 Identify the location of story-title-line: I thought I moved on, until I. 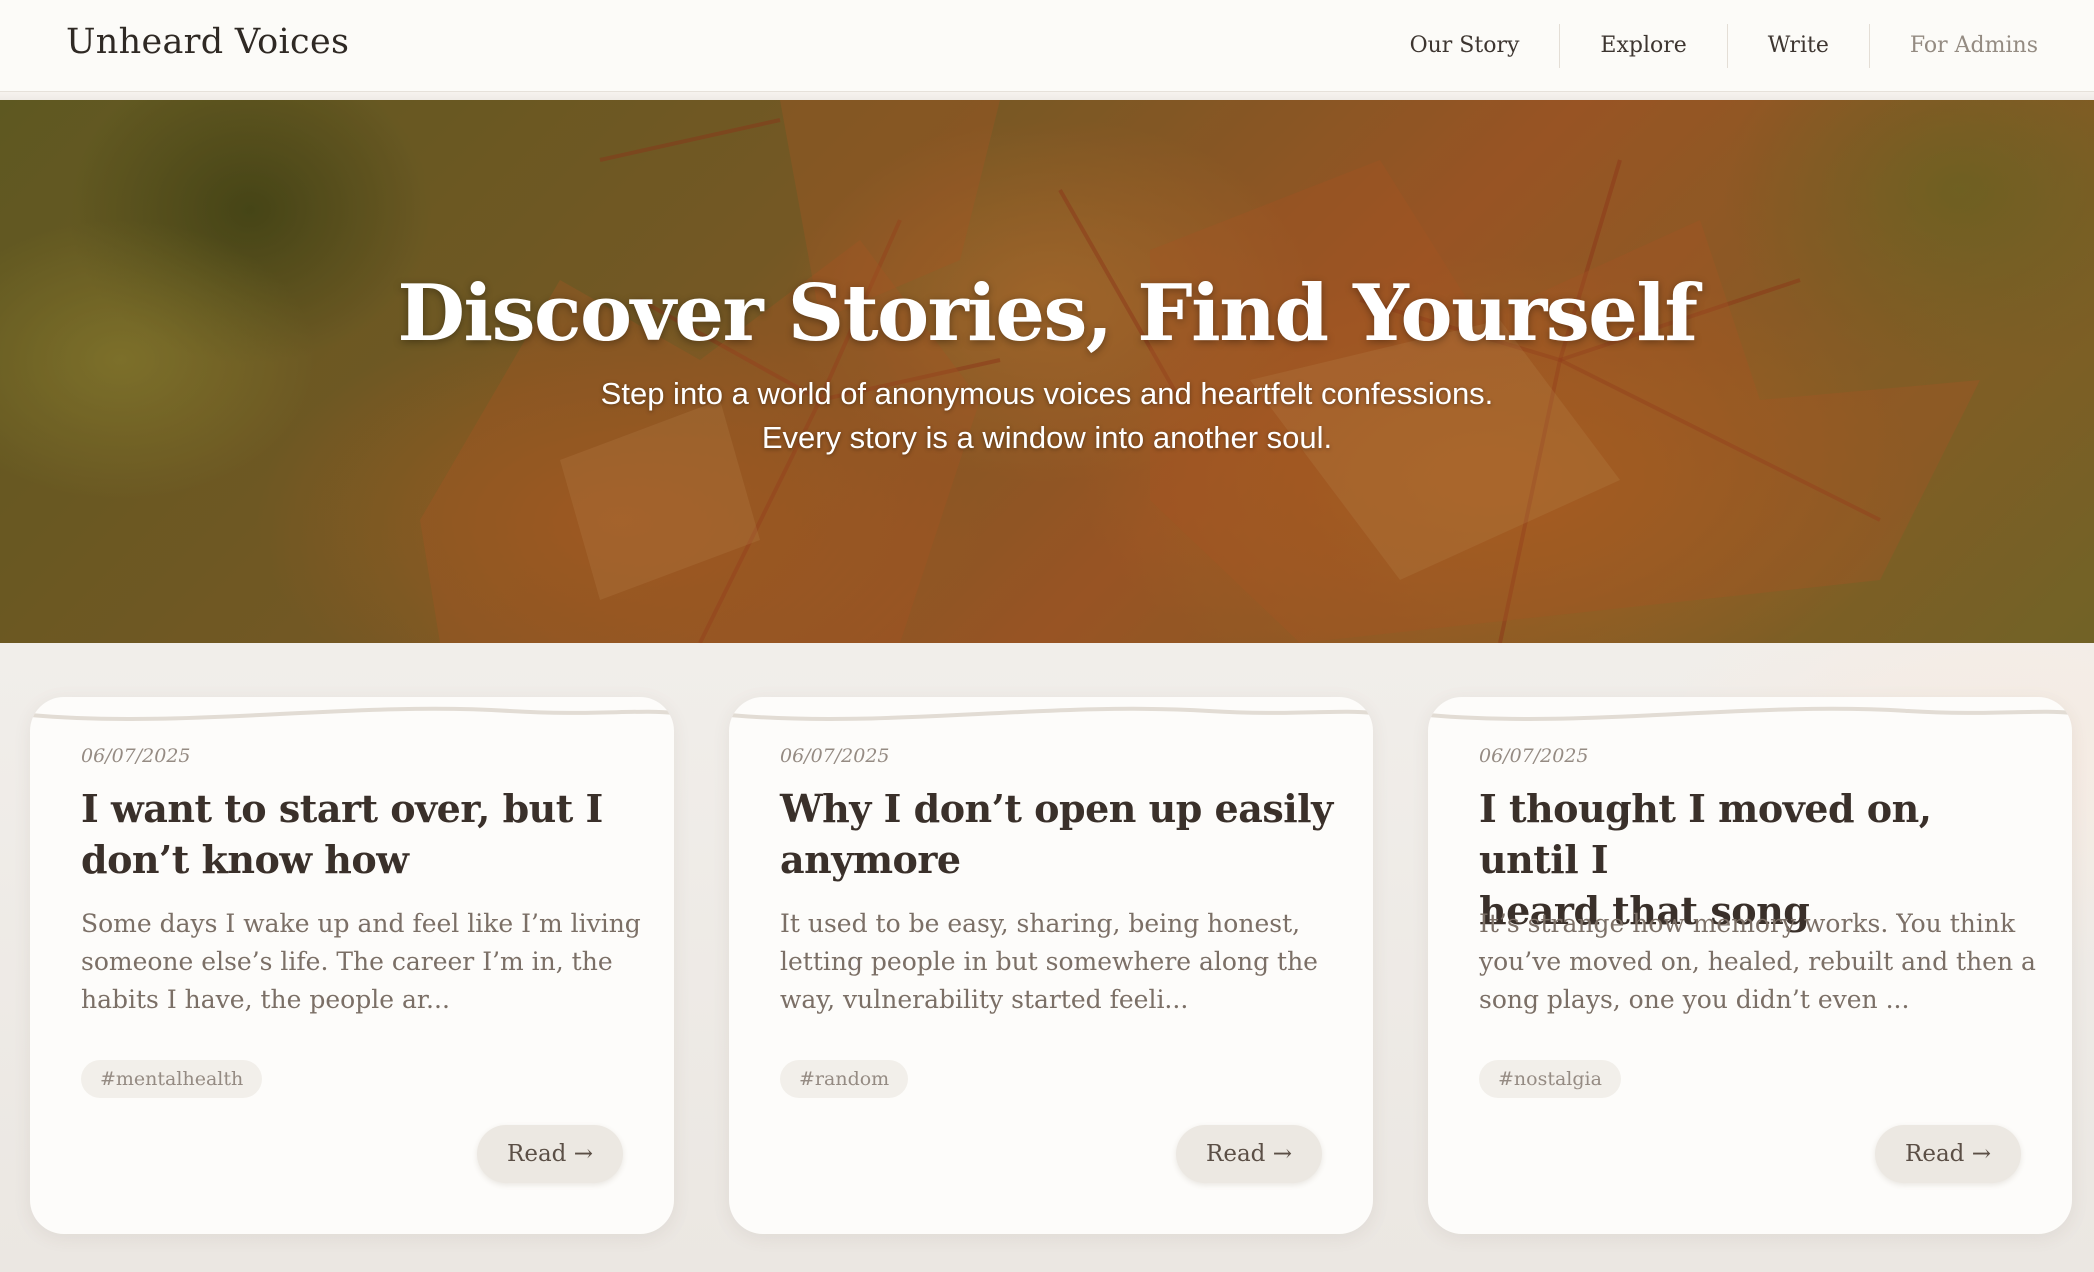
(1705, 834).